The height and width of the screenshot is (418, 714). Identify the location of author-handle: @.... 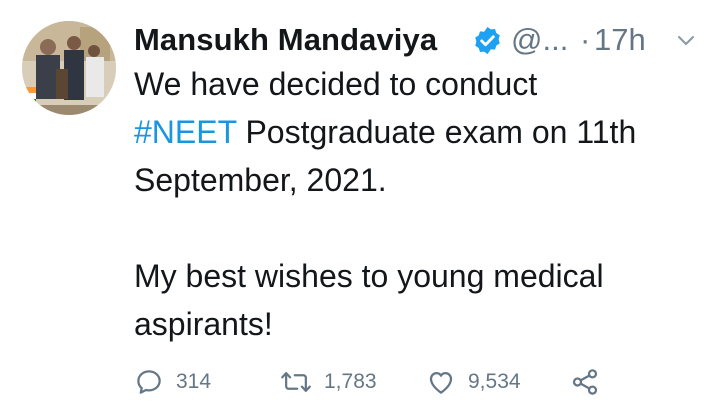
(539, 40).